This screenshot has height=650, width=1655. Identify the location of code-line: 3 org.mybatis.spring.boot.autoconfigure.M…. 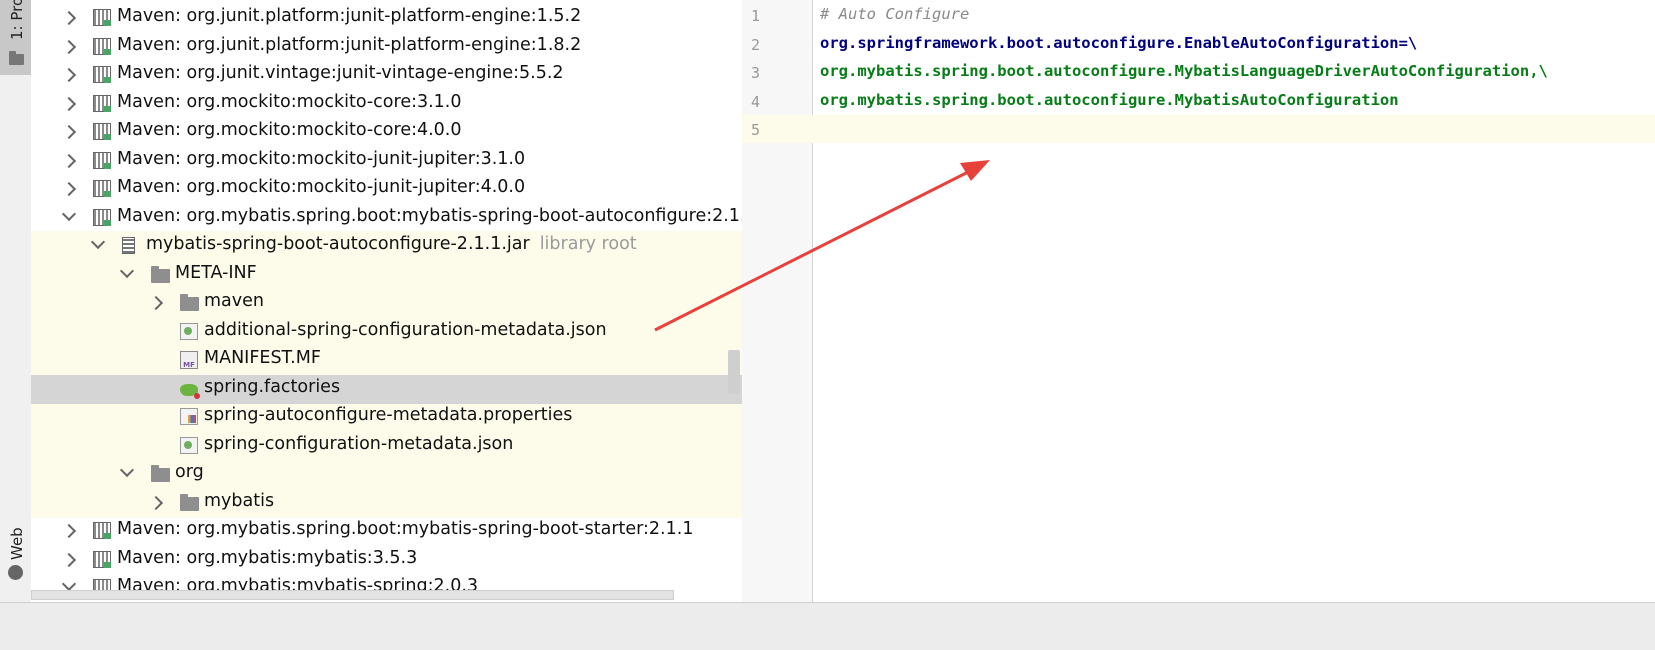
(1198, 72).